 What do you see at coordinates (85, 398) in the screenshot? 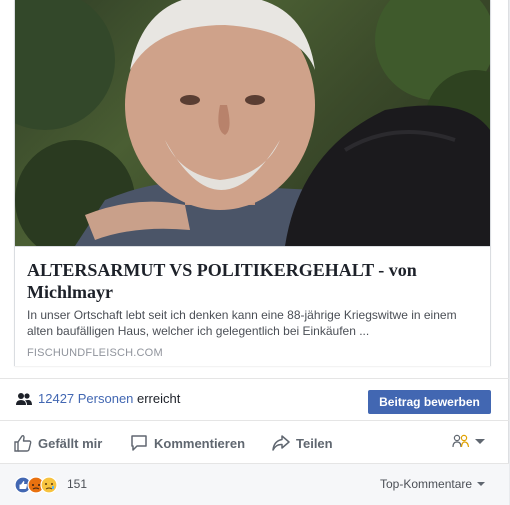
I see `reach-count-link: 12427 Personen` at bounding box center [85, 398].